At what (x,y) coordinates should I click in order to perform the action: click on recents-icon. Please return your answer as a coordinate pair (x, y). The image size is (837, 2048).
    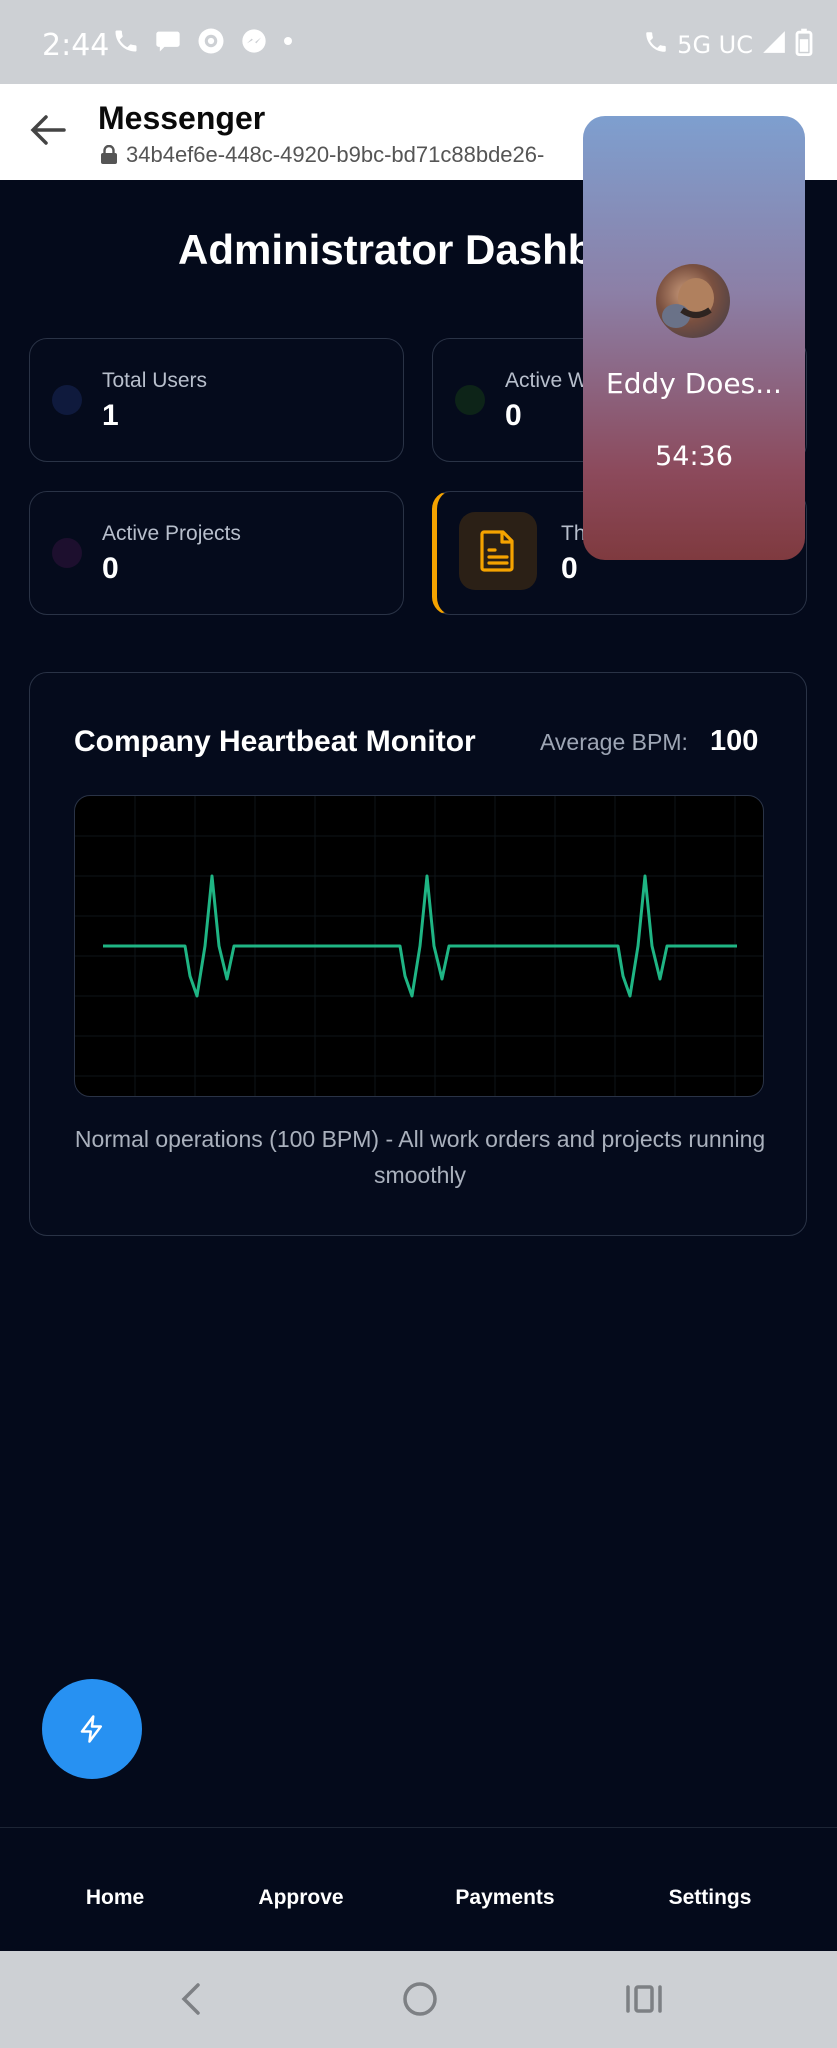
    Looking at the image, I should click on (644, 1999).